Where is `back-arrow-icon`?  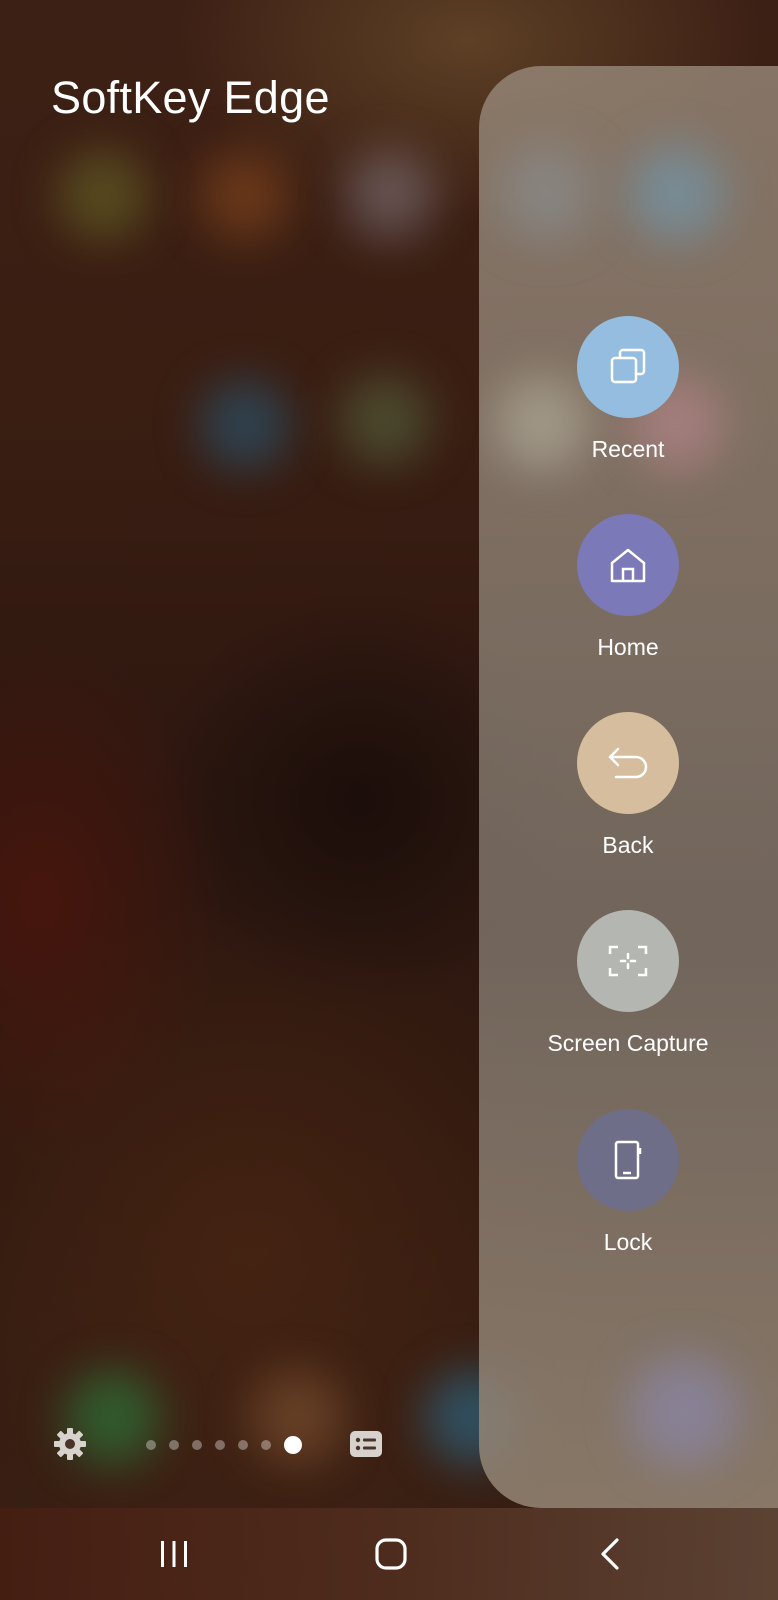
back-arrow-icon is located at coordinates (628, 763).